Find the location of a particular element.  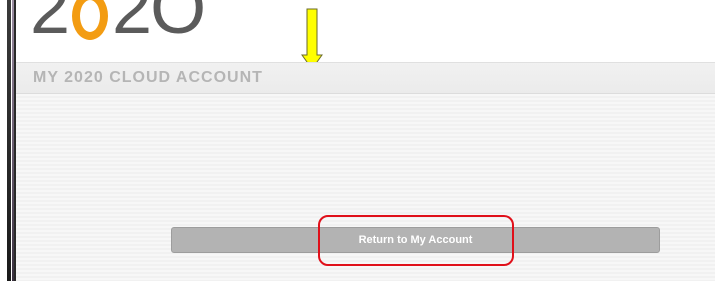

down-arrow-icon is located at coordinates (312, 39).